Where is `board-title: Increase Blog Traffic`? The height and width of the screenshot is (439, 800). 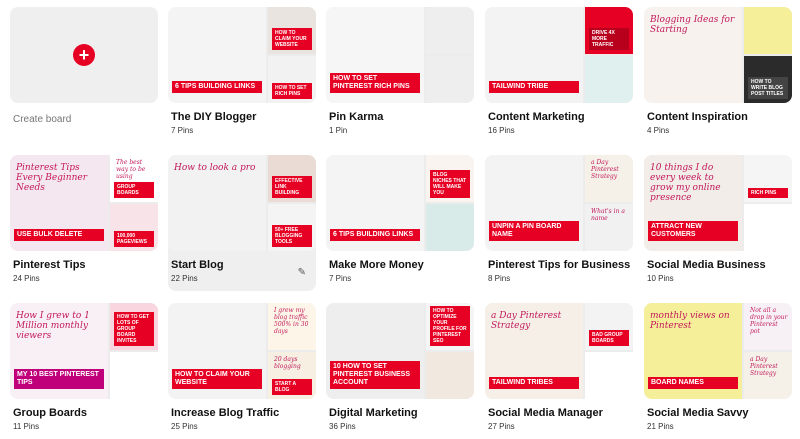 board-title: Increase Blog Traffic is located at coordinates (225, 413).